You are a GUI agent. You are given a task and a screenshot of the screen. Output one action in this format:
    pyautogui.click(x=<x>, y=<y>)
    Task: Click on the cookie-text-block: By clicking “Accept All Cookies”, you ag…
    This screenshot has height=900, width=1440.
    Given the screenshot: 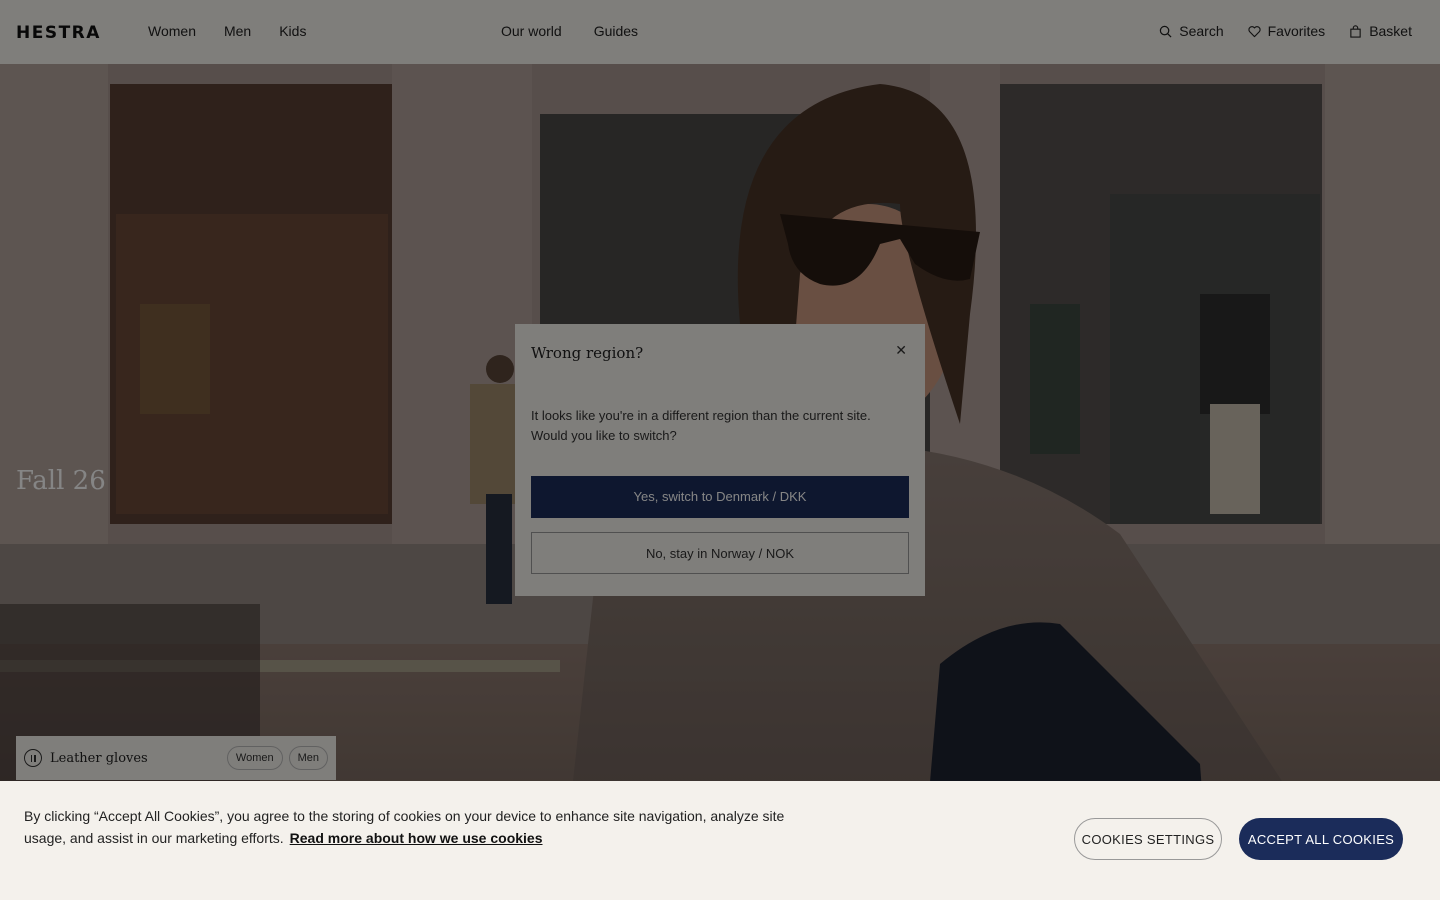 What is the action you would take?
    pyautogui.click(x=409, y=827)
    